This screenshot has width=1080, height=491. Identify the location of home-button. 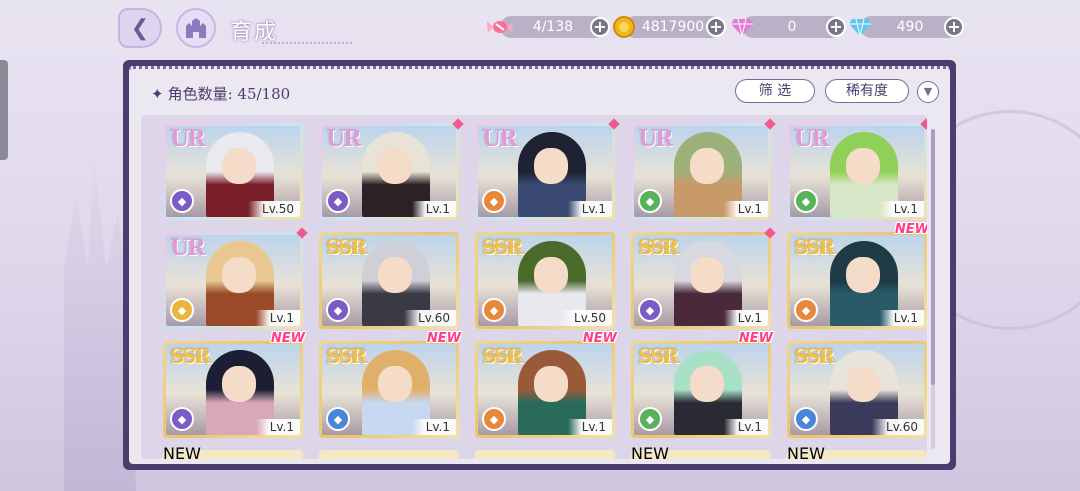
(196, 28).